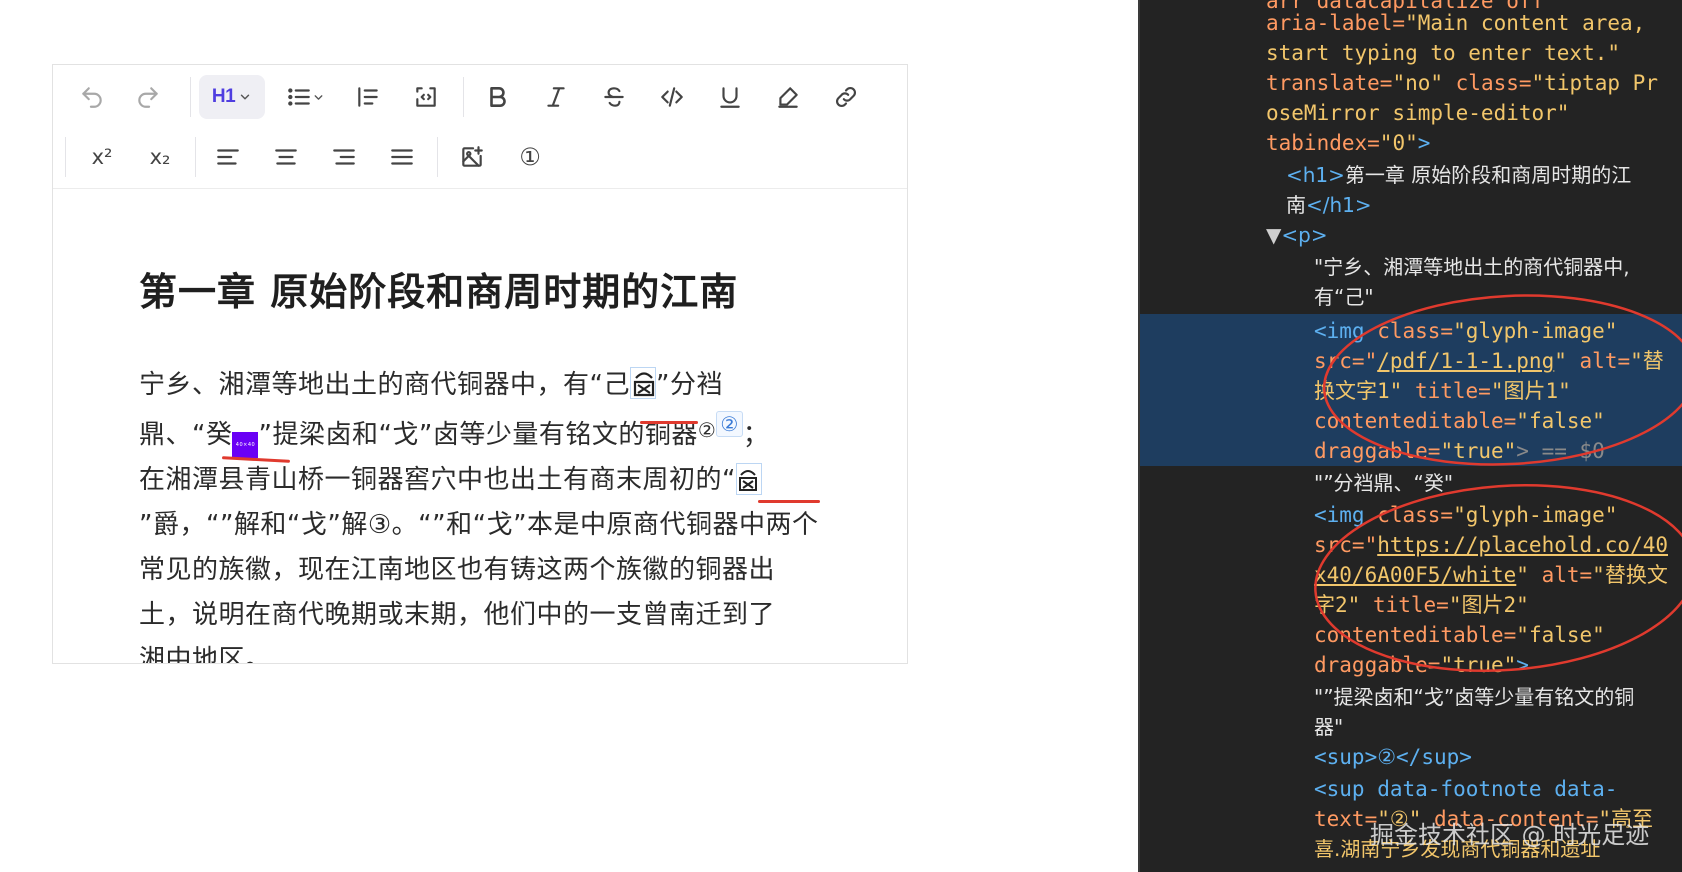 This screenshot has height=872, width=1682. Describe the element at coordinates (245, 445) in the screenshot. I see `glyph-image-2: 40×40` at that location.